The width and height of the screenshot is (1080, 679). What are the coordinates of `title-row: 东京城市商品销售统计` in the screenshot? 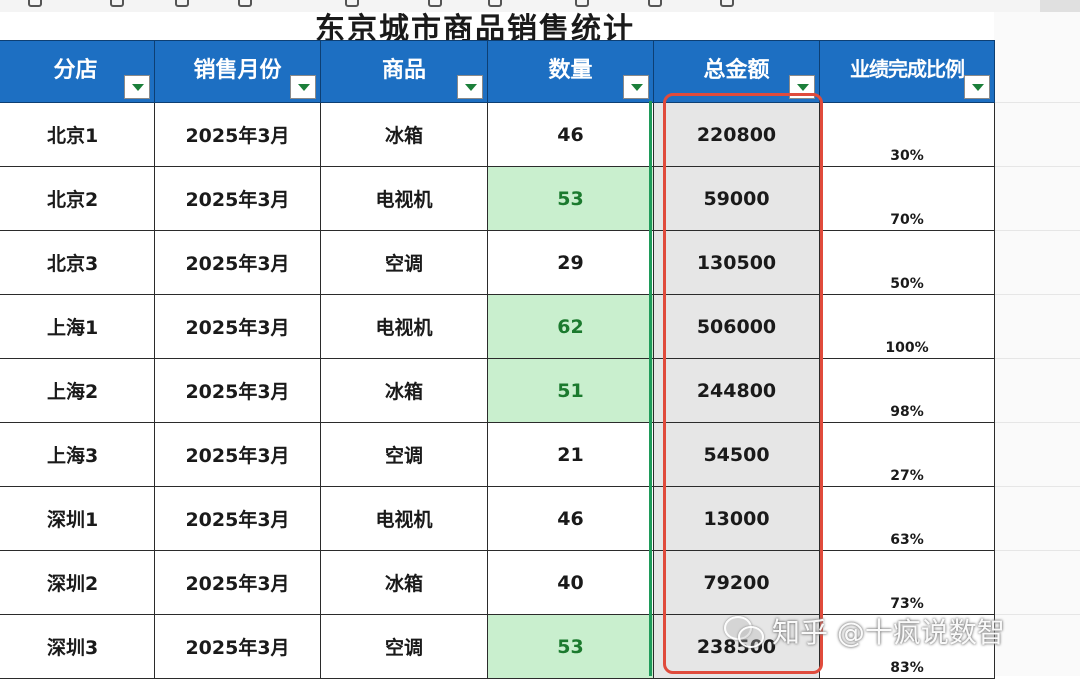 It's located at (497, 26).